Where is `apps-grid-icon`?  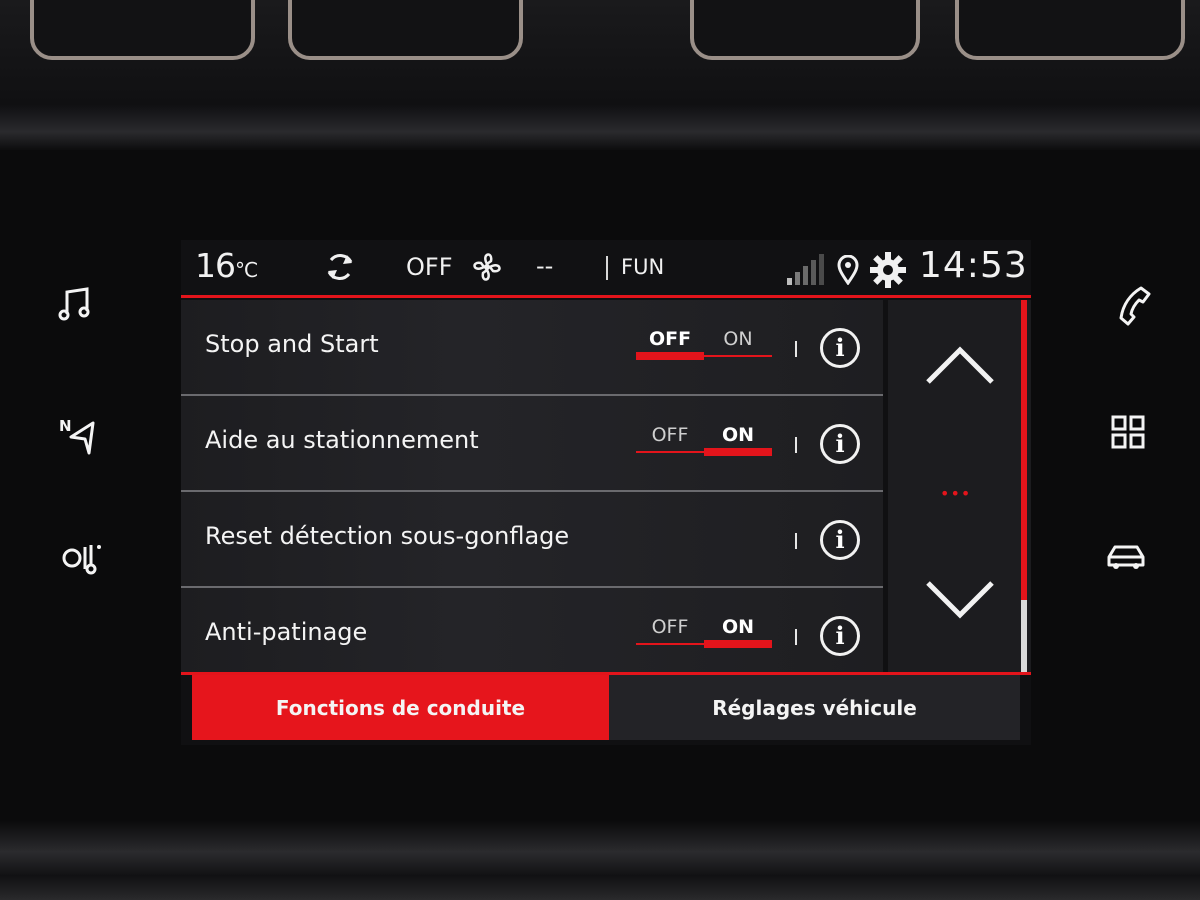
apps-grid-icon is located at coordinates (1128, 432).